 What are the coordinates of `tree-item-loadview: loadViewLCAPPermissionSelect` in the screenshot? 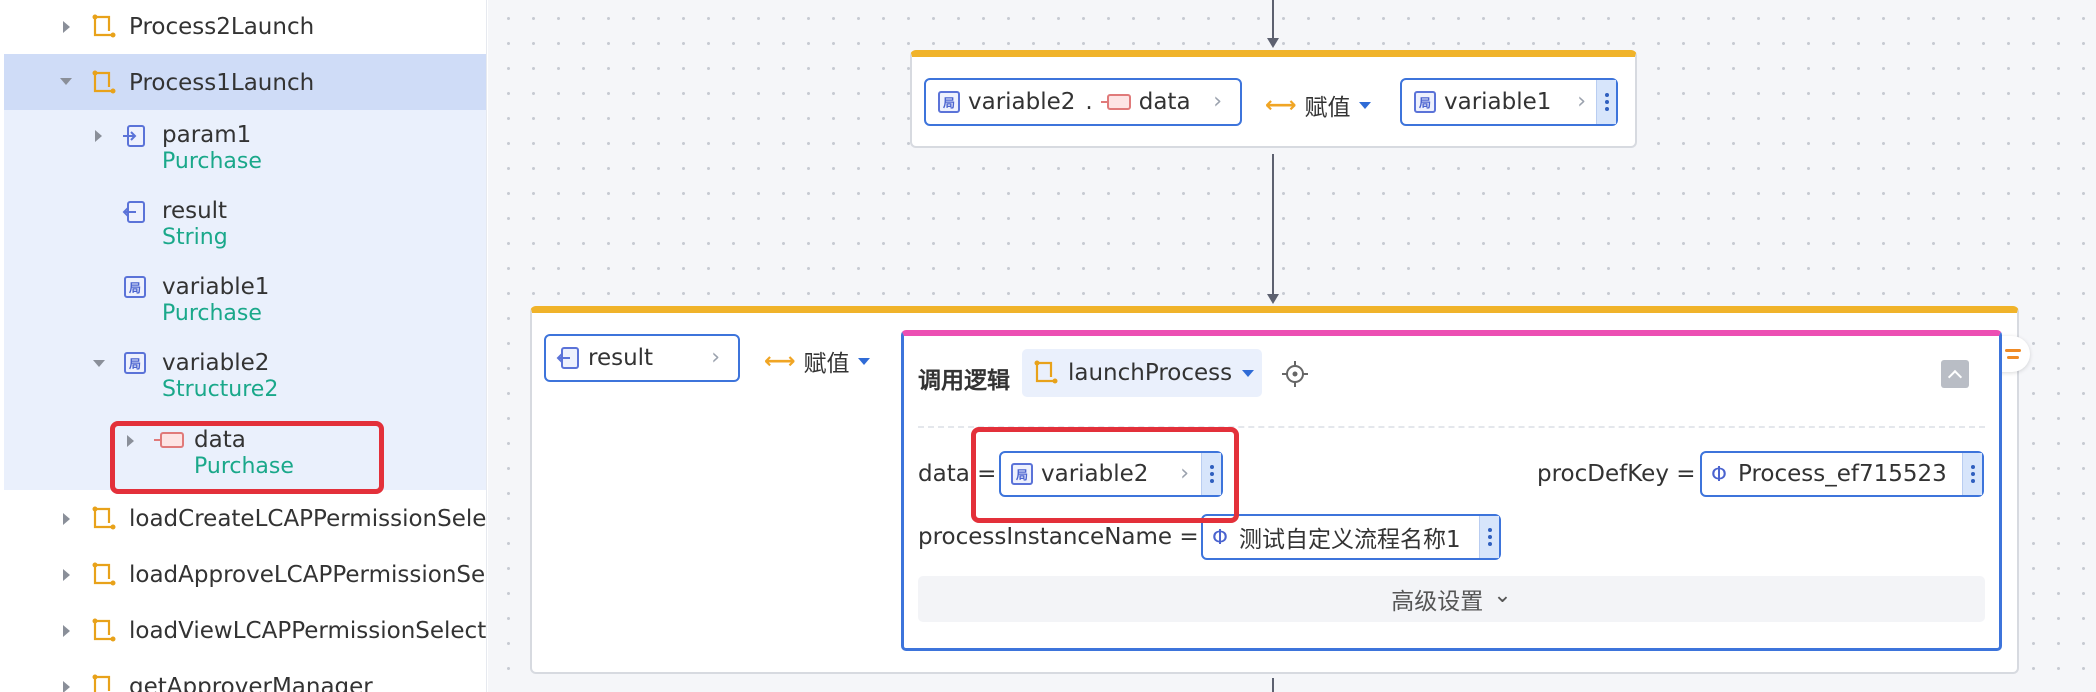 It's located at (245, 631).